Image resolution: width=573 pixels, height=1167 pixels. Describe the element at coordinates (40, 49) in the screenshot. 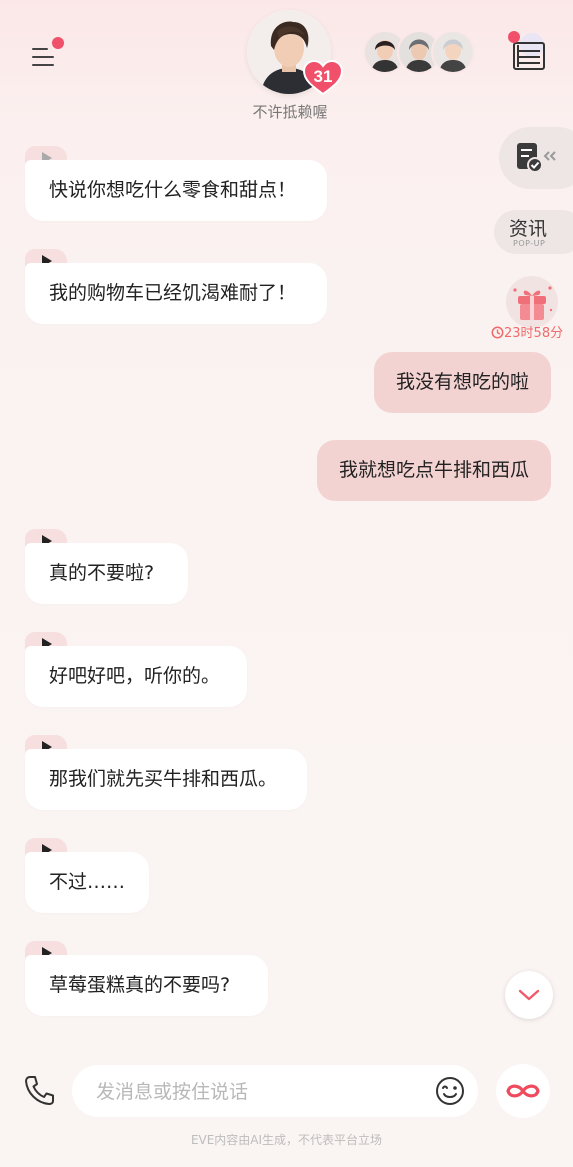

I see `menu-icon` at that location.